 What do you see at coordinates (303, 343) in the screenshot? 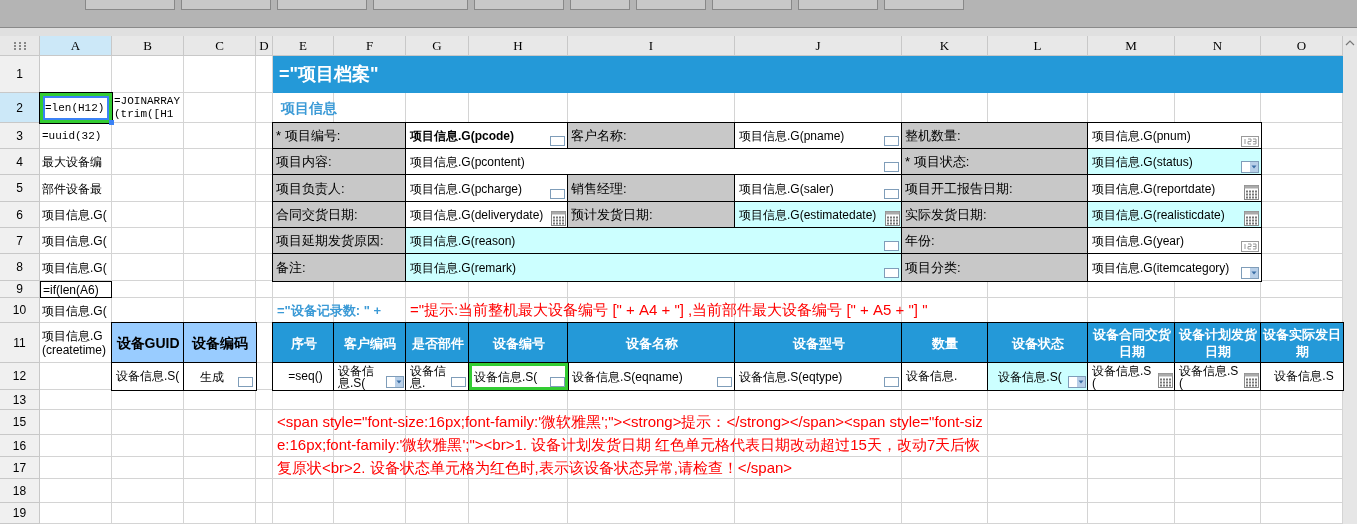
I see `column-title: 序号` at bounding box center [303, 343].